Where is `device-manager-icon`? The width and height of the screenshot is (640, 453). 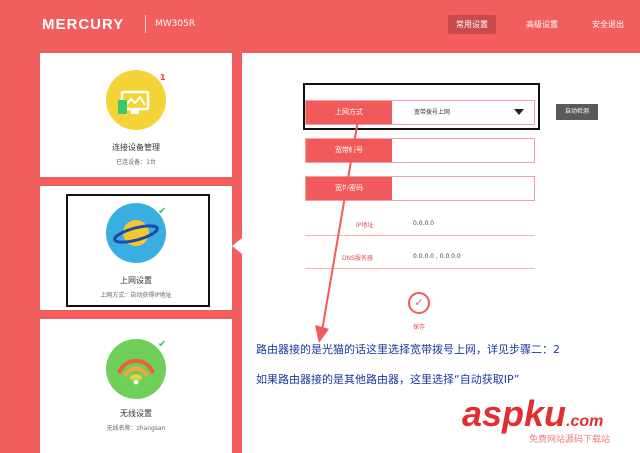 device-manager-icon is located at coordinates (136, 100).